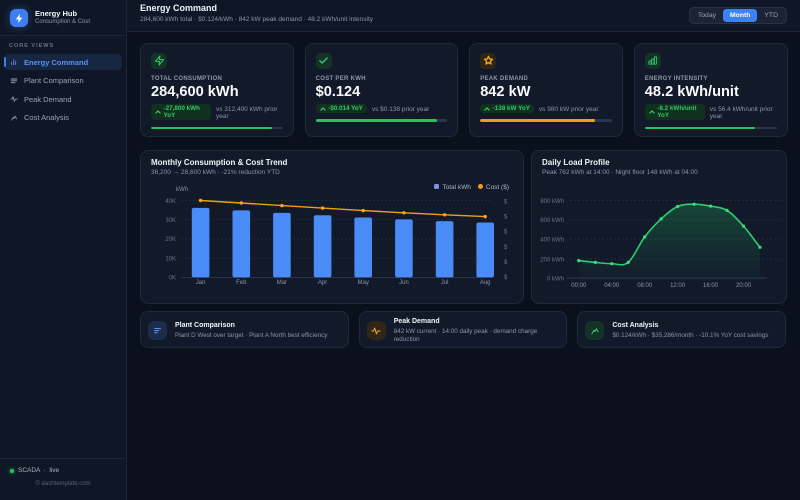  Describe the element at coordinates (201, 283) in the screenshot. I see `svg-text: Jan` at that location.